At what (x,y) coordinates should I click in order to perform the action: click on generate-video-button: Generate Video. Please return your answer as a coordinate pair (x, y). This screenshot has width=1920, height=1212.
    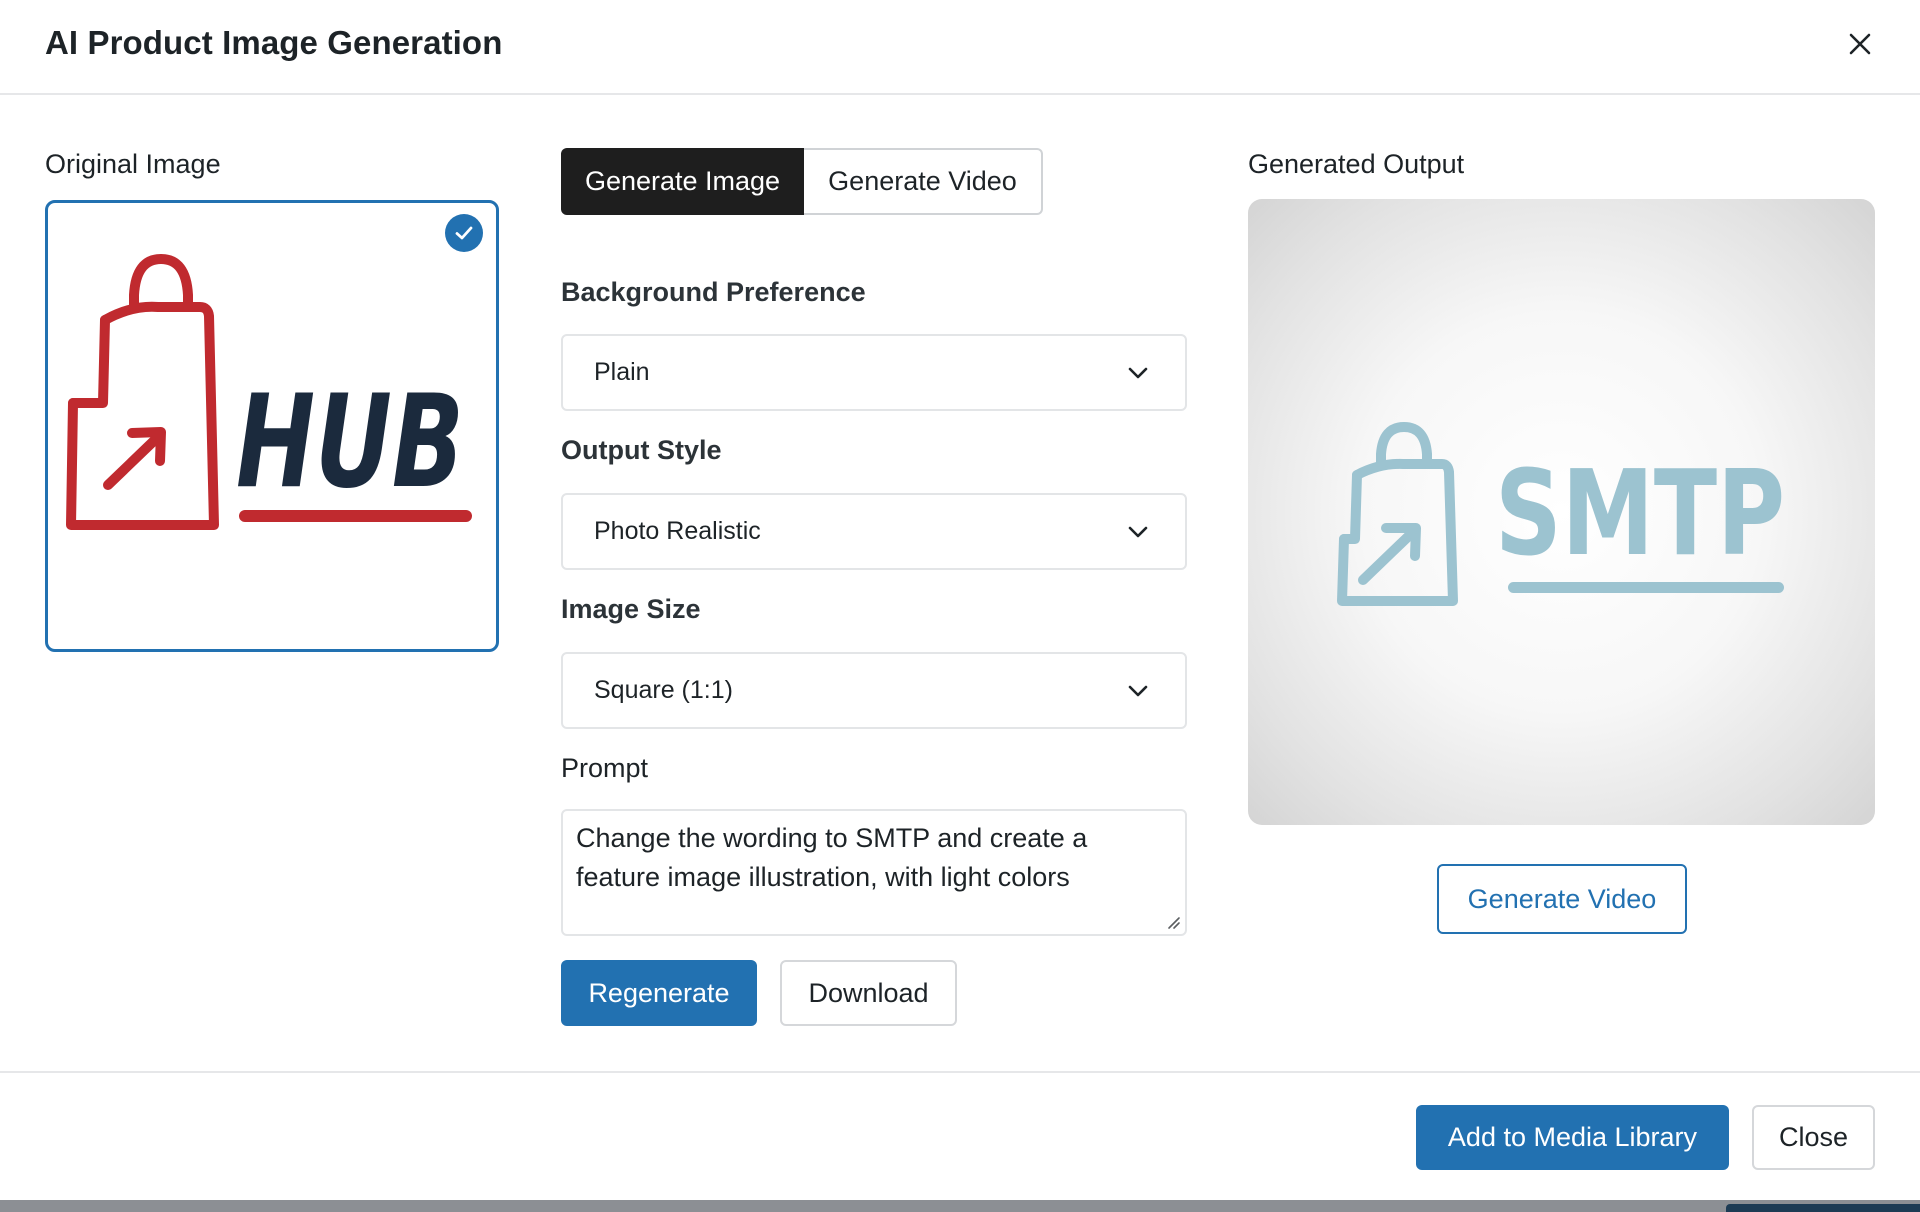
    Looking at the image, I should click on (1562, 899).